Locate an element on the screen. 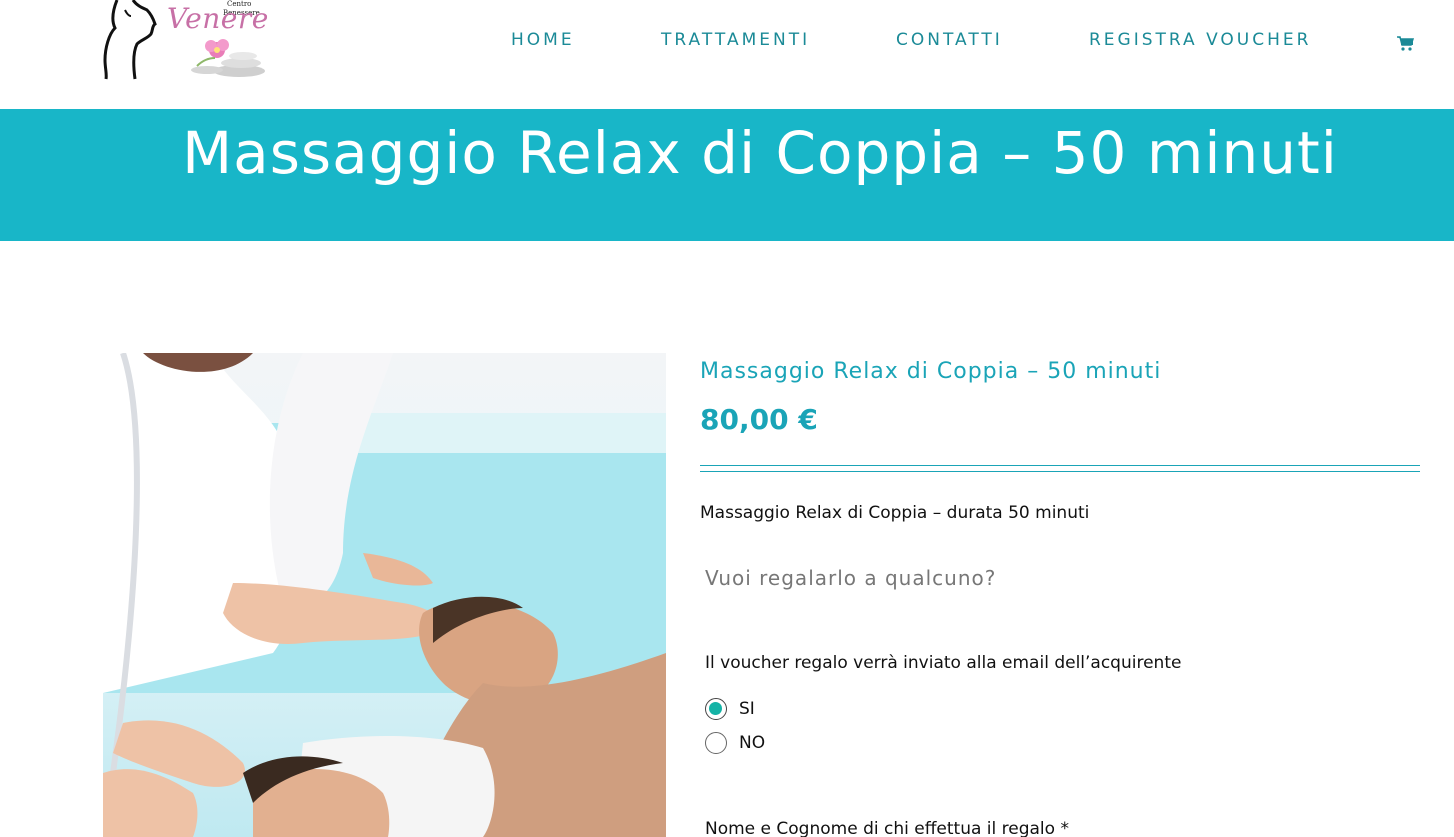  divider-bottom is located at coordinates (1060, 471).